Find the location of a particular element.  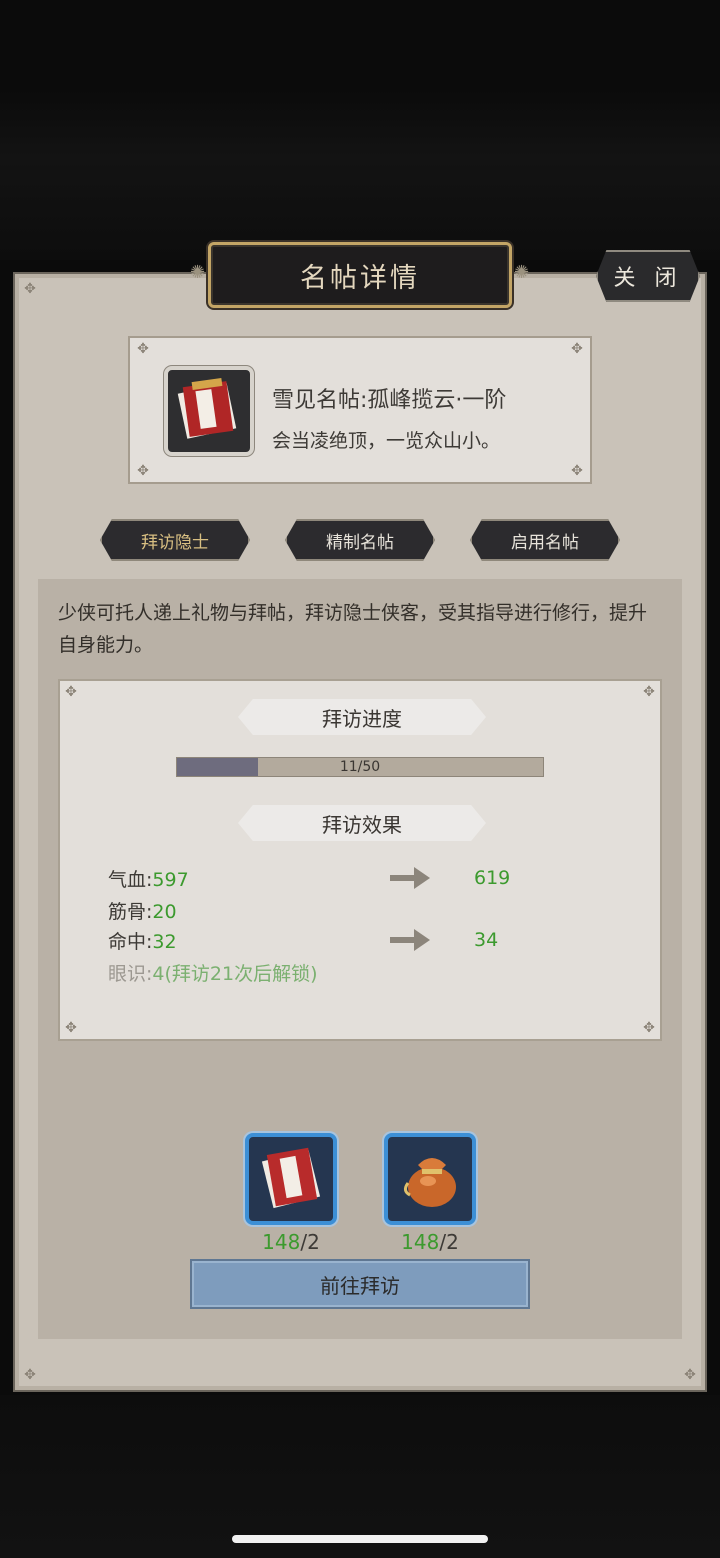

stat-row: 筋骨:20 is located at coordinates (142, 910).